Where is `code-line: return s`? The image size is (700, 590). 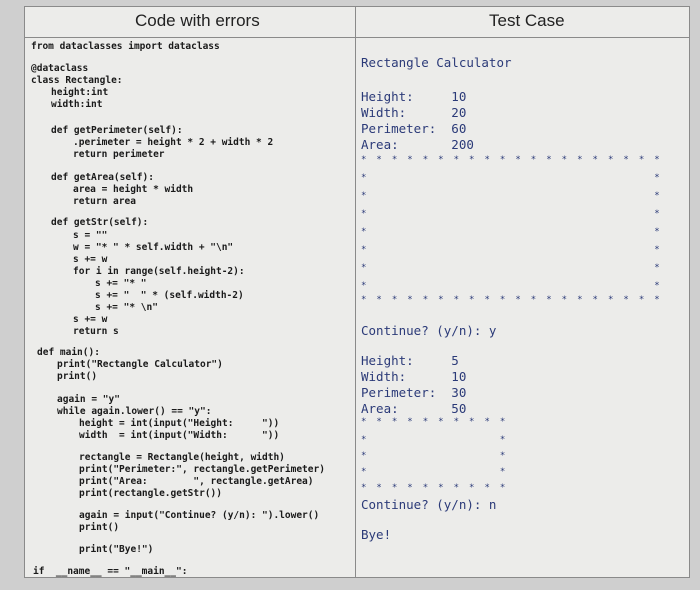 code-line: return s is located at coordinates (96, 331).